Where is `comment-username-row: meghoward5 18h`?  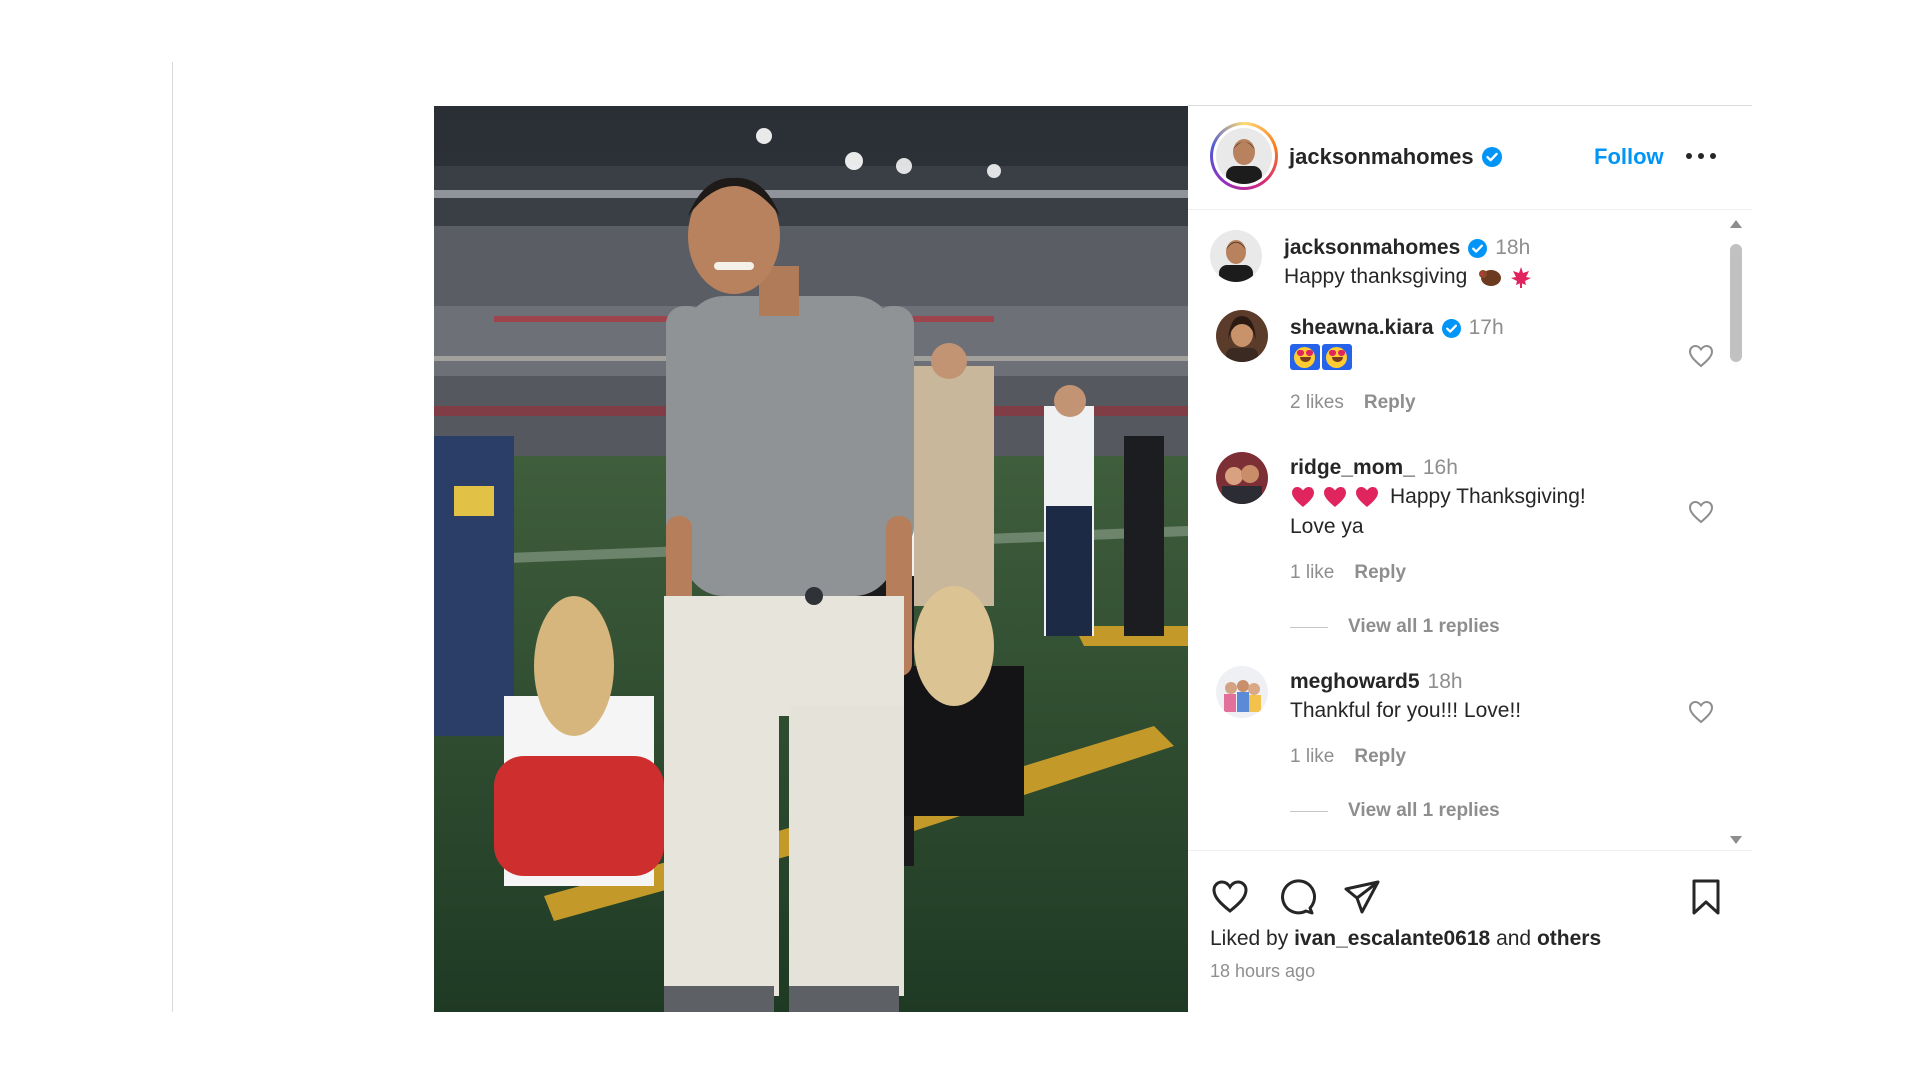
comment-username-row: meghoward5 18h is located at coordinates (1376, 682).